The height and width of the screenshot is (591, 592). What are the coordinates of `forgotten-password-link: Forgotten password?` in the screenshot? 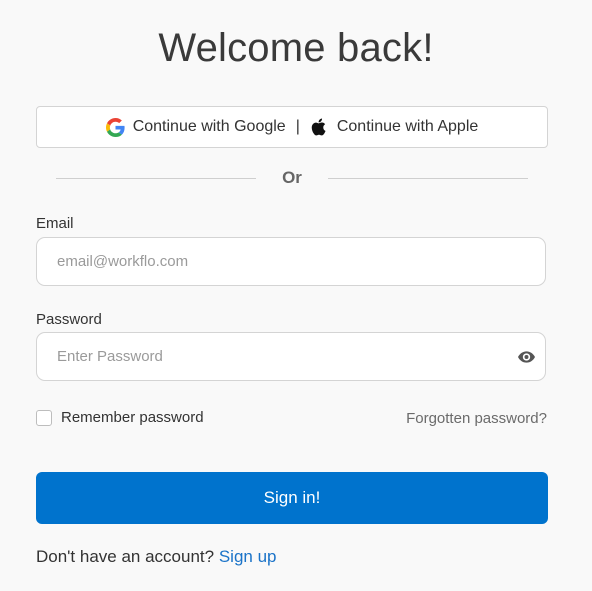 It's located at (476, 418).